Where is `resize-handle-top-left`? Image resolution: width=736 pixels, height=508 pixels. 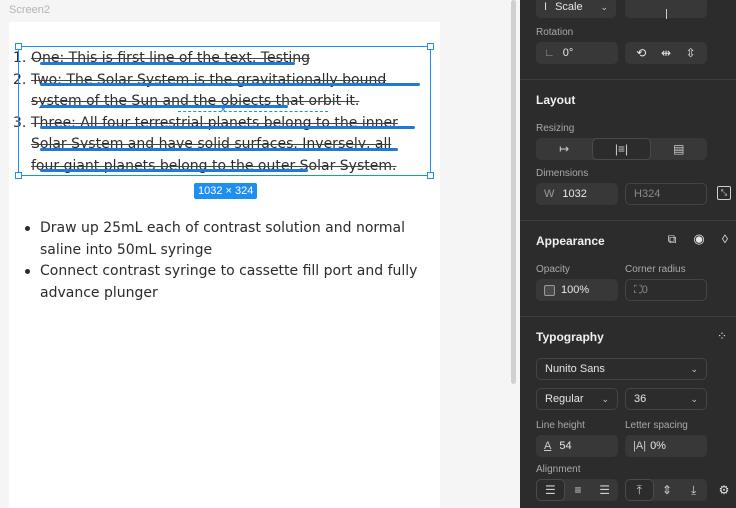 resize-handle-top-left is located at coordinates (18, 46).